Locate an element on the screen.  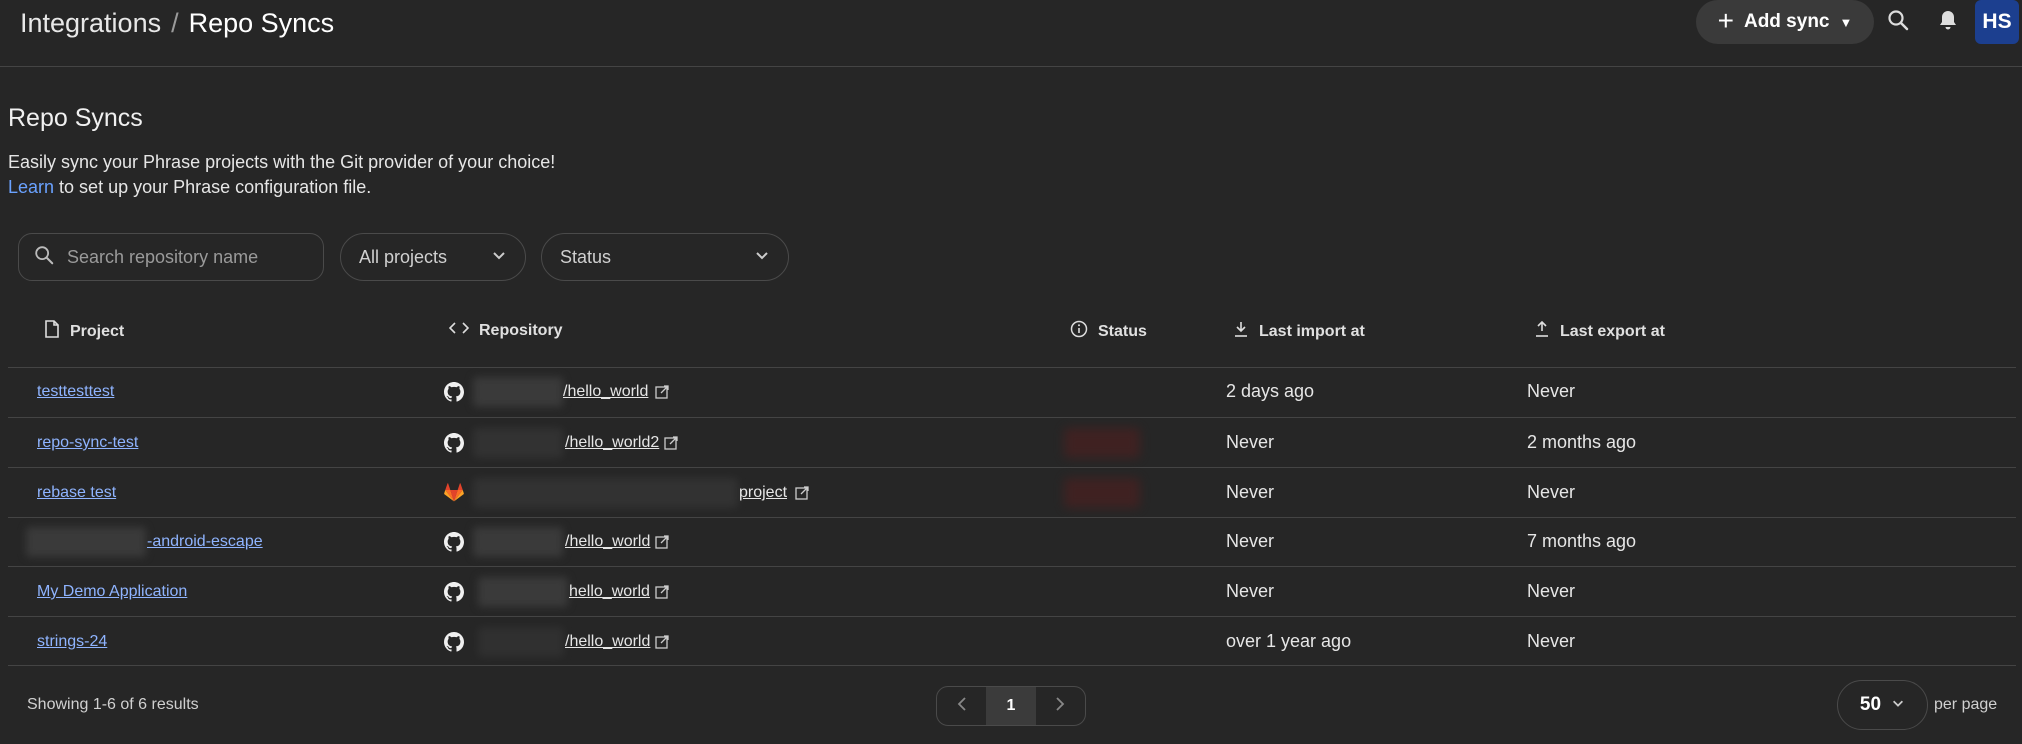
caret-down-icon: ▼ is located at coordinates (1846, 22).